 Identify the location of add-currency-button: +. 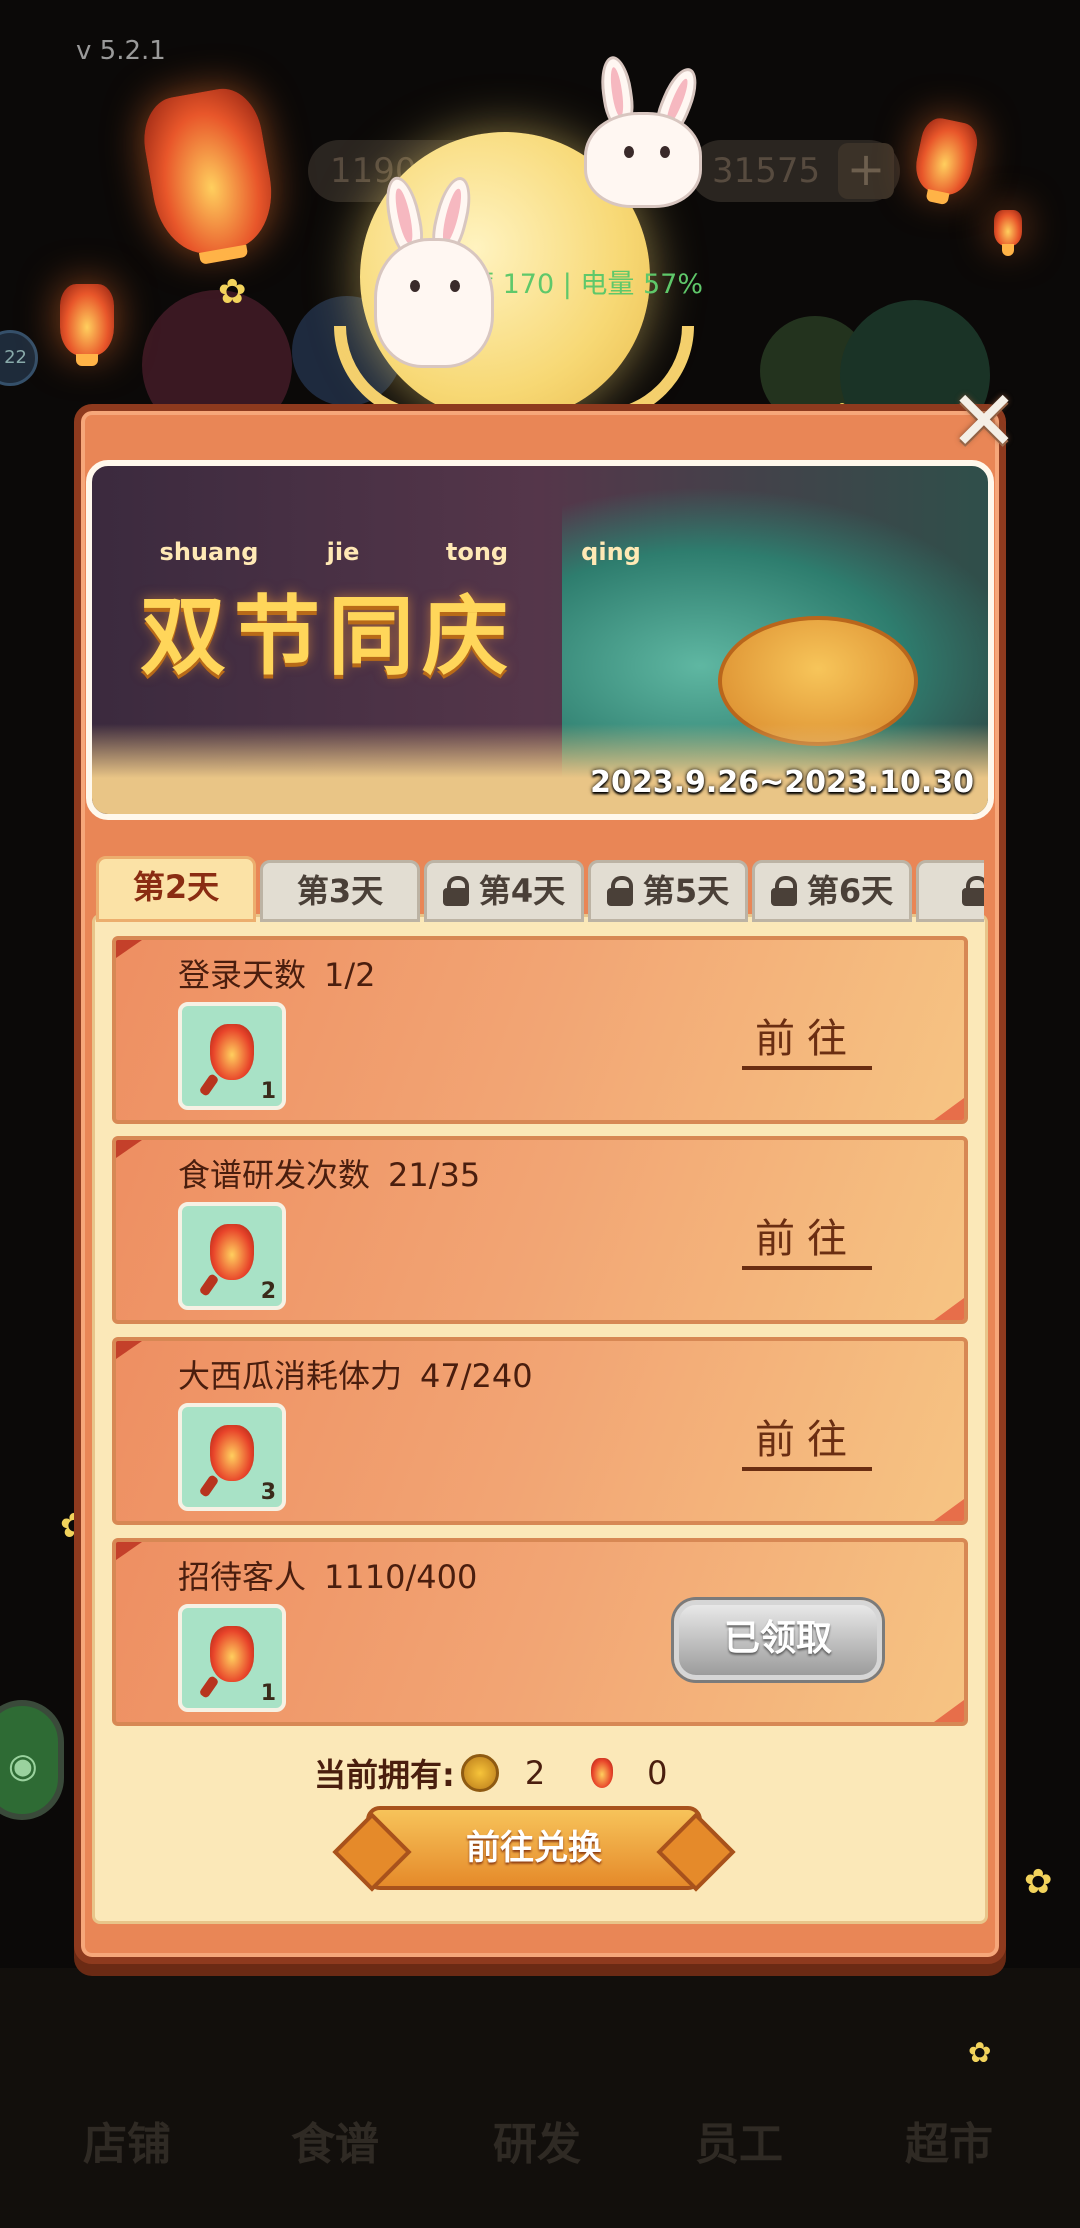
(866, 171).